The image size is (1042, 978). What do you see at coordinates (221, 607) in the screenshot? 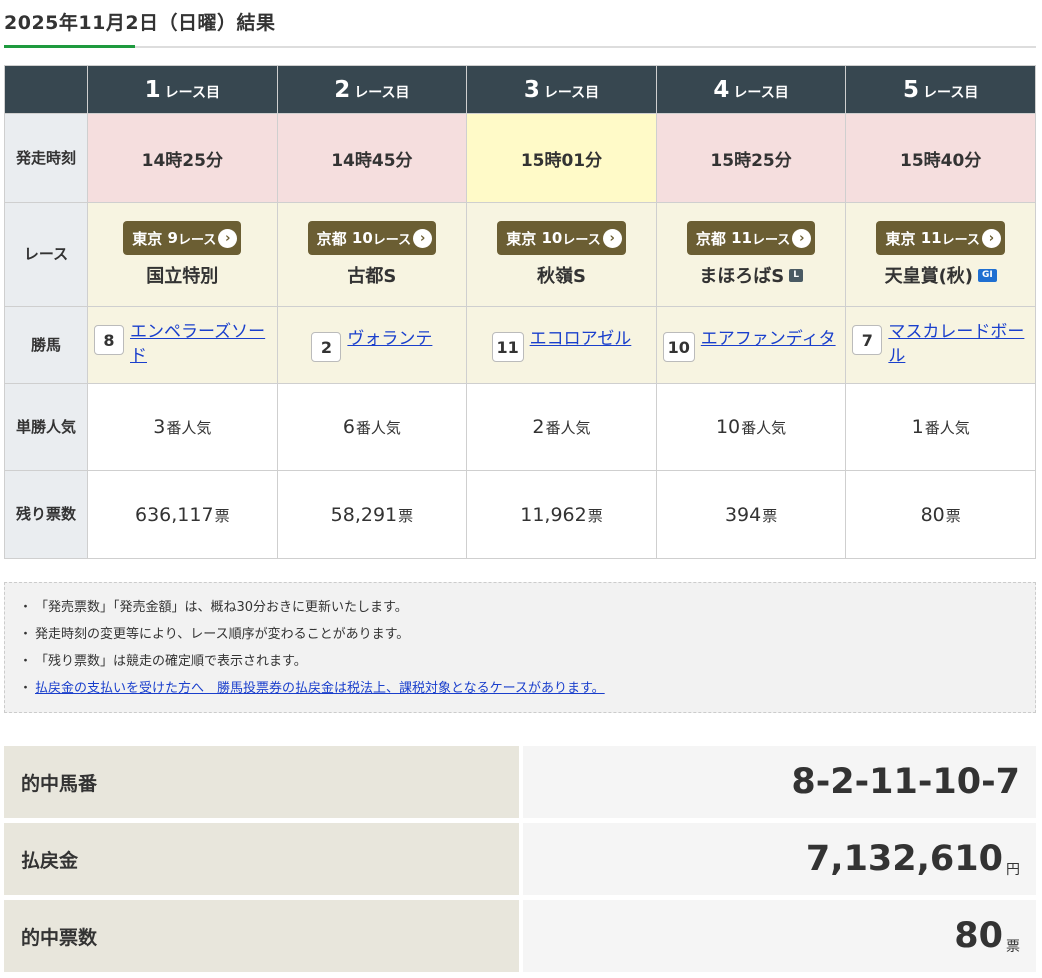
I see `note-text: 「発売票数」「発売金額」は、概ね30分おきに更新いたします。` at bounding box center [221, 607].